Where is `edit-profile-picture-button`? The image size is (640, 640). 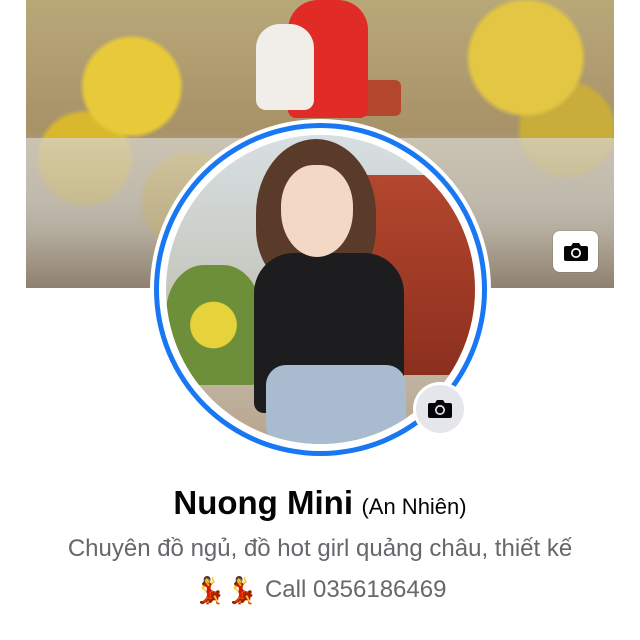
edit-profile-picture-button is located at coordinates (440, 409).